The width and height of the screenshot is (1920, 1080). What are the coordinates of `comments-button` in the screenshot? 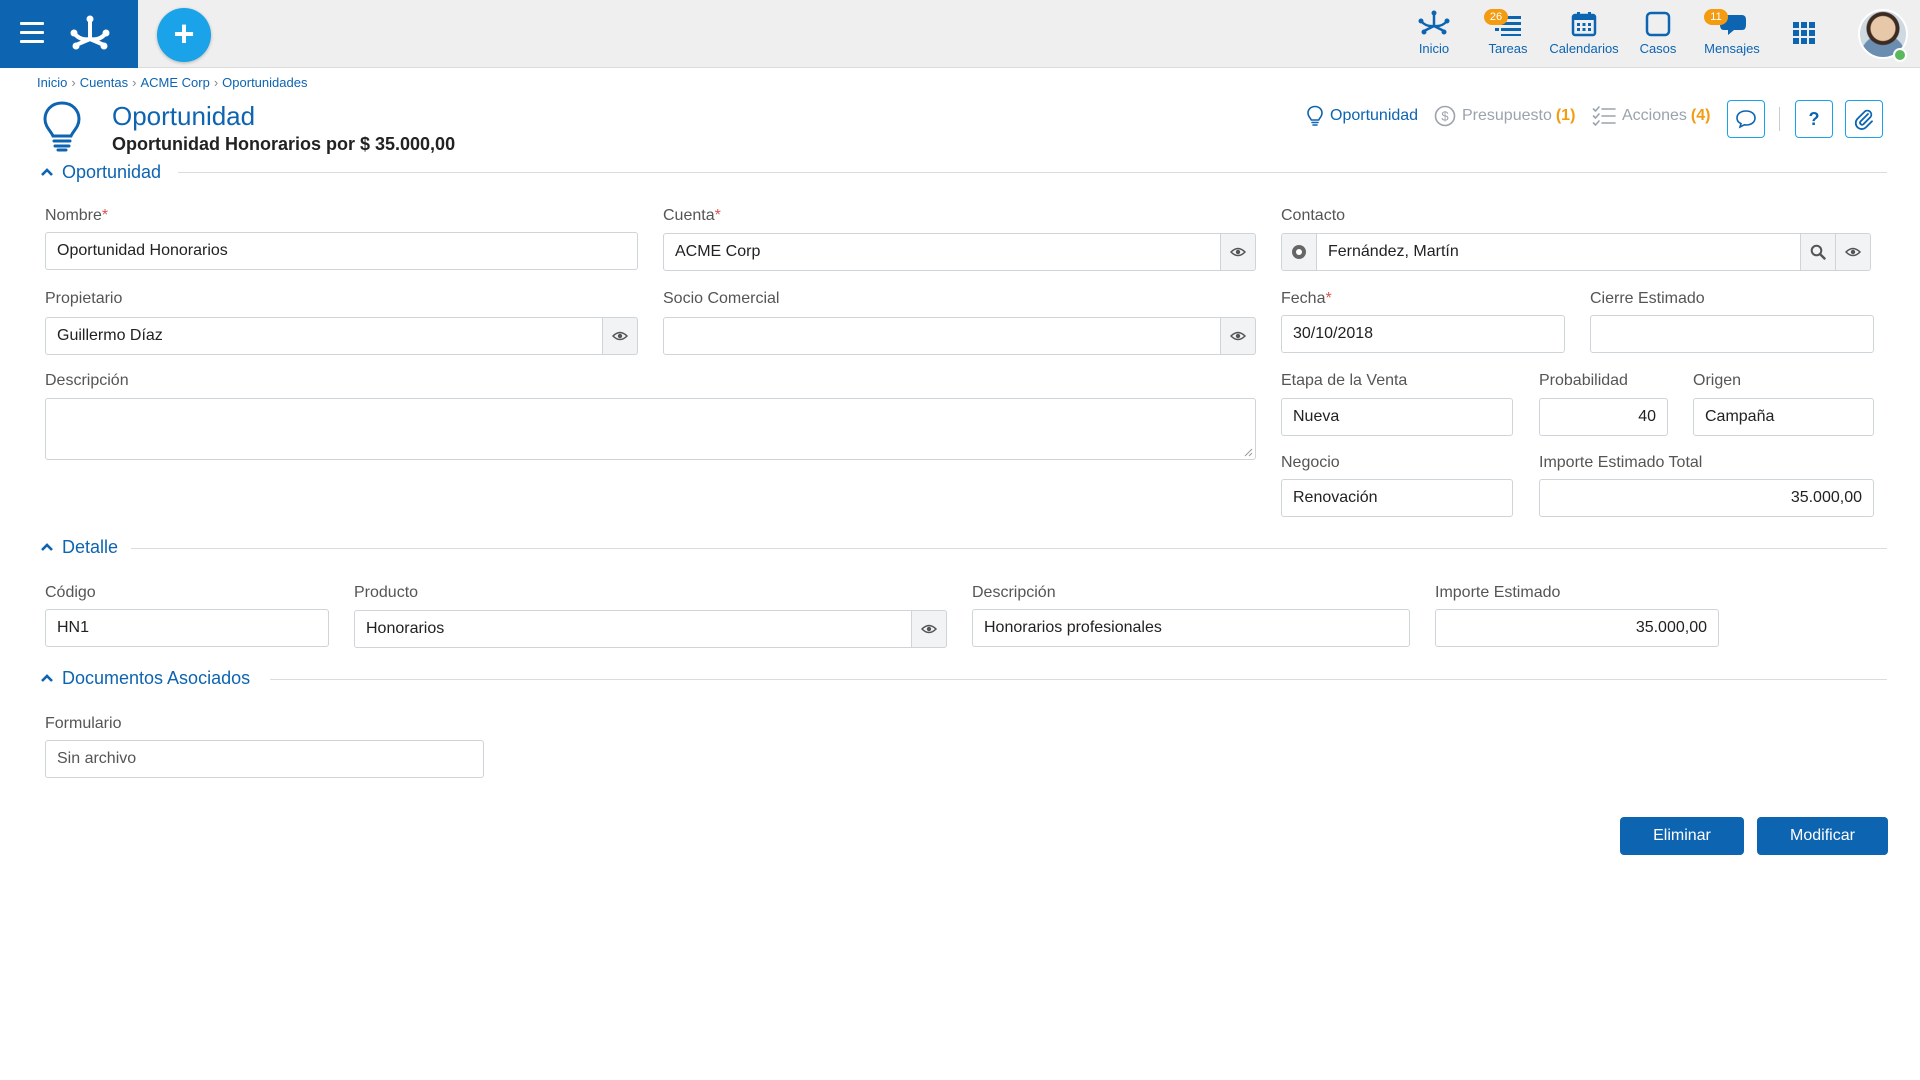 It's located at (1746, 119).